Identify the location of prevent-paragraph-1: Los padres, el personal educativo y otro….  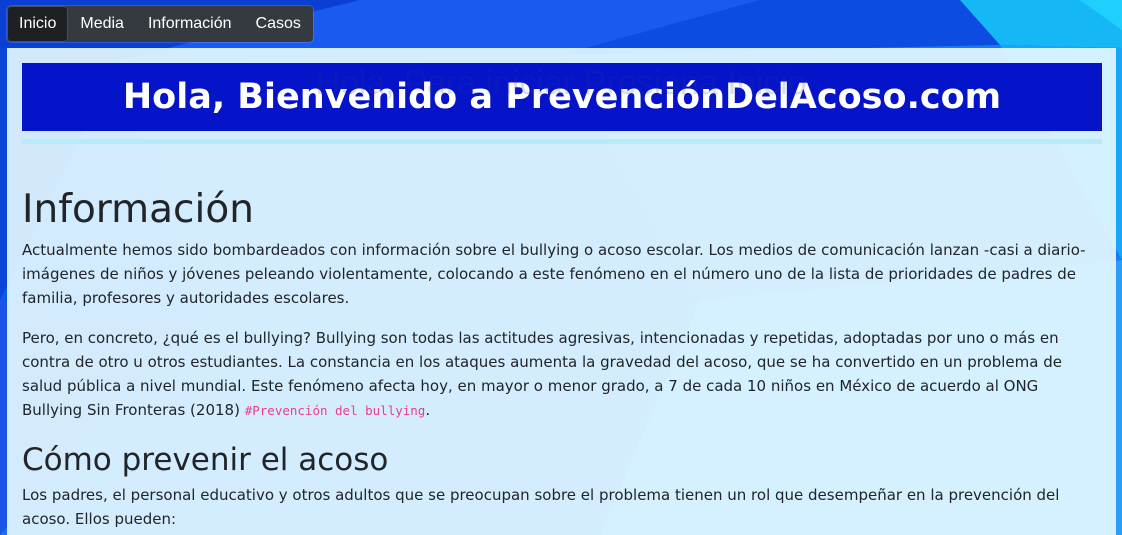
(541, 507).